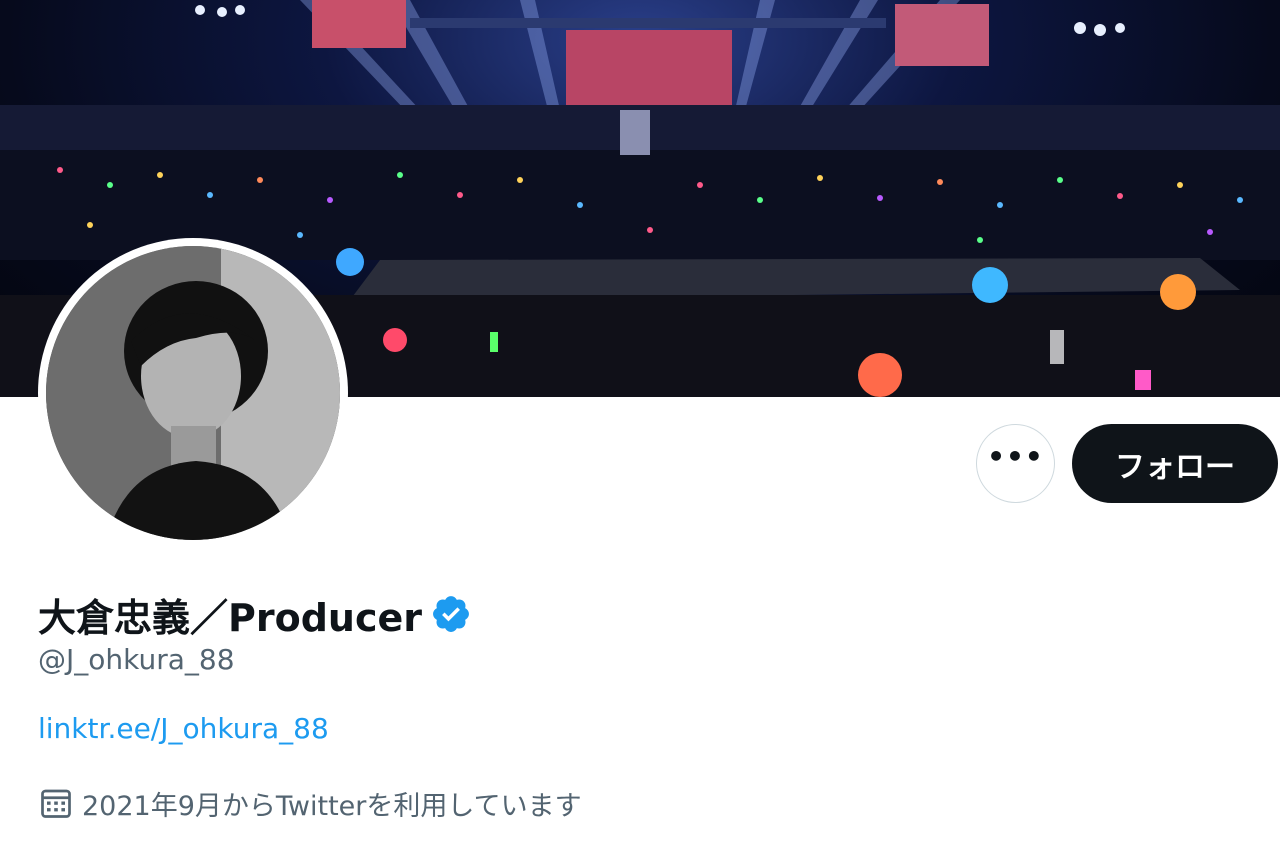  What do you see at coordinates (451, 614) in the screenshot?
I see `verified-badge-icon` at bounding box center [451, 614].